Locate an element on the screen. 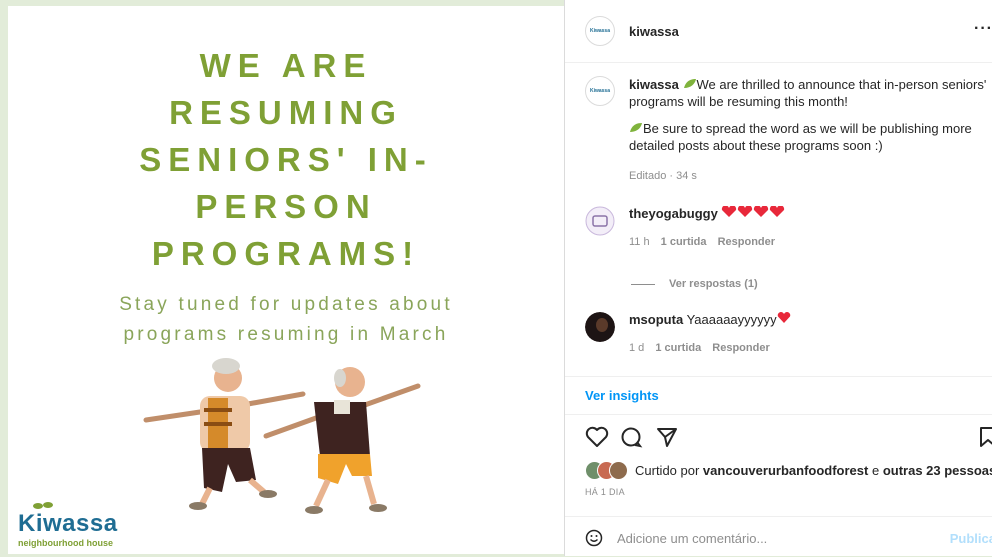  comment-text: msoputa Yaaaaaayyyyyy is located at coordinates (710, 319).